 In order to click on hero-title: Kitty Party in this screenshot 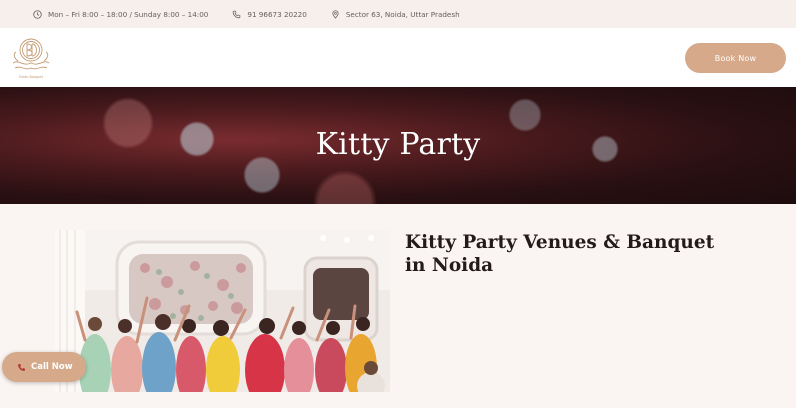, I will do `click(398, 144)`.